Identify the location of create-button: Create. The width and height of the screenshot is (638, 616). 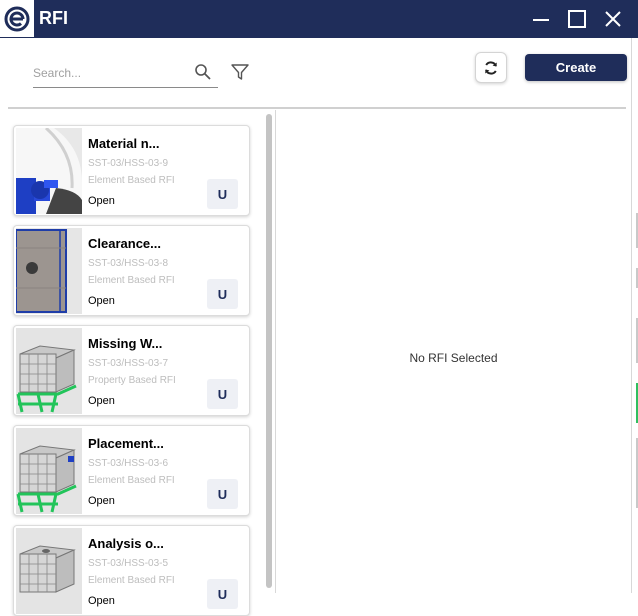
(576, 67).